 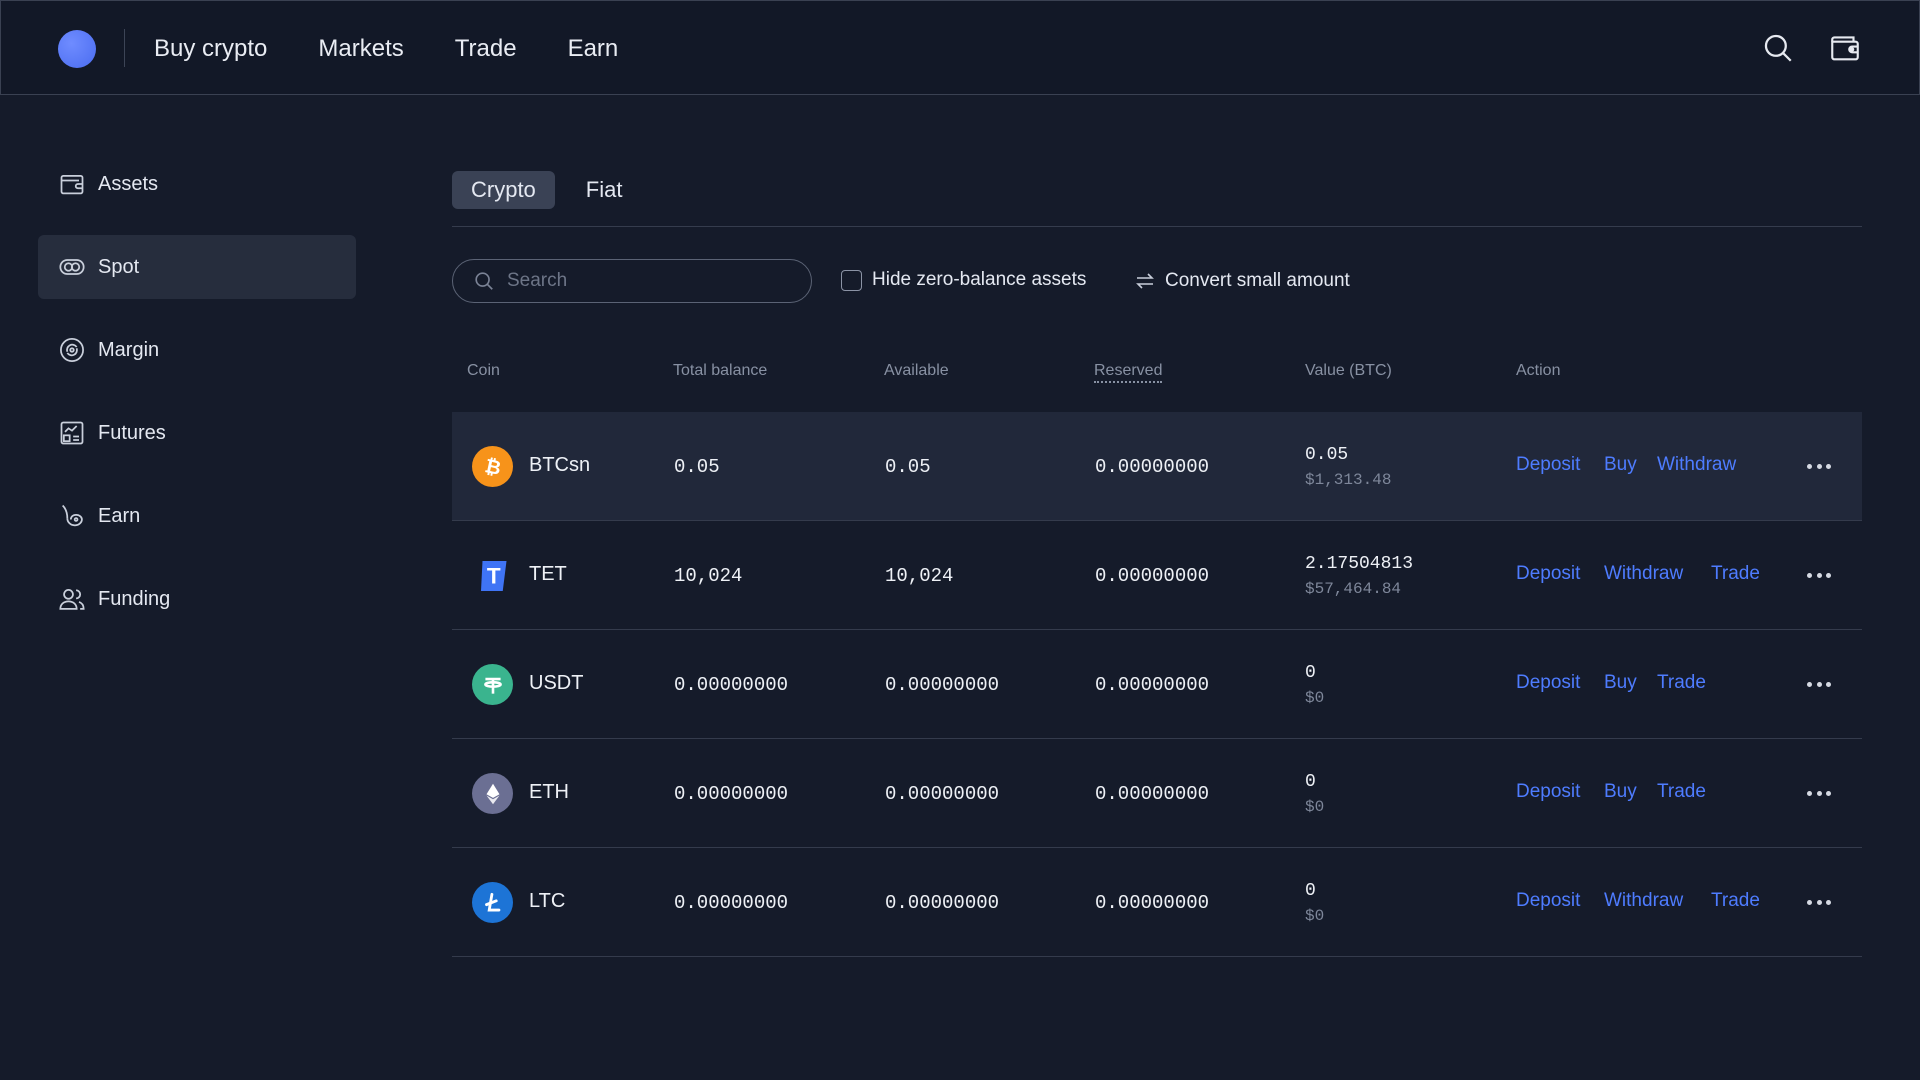 I want to click on logo, so click(x=77, y=49).